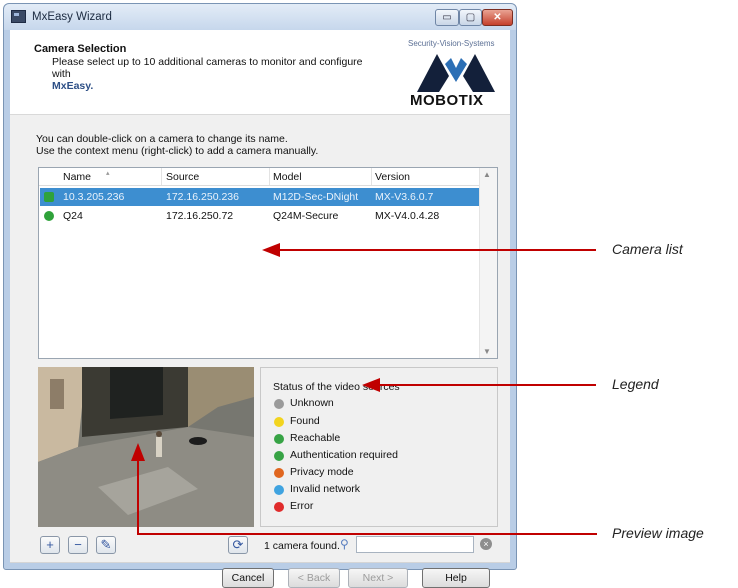 This screenshot has height=588, width=738. Describe the element at coordinates (497, 17) in the screenshot. I see `close-button: ✕` at that location.